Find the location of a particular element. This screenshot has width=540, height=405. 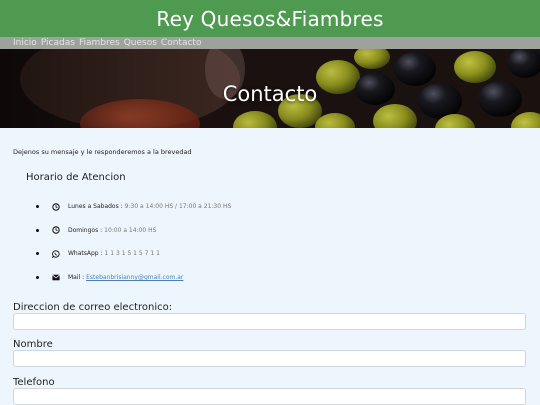

whatsapp-icon is located at coordinates (55, 253).